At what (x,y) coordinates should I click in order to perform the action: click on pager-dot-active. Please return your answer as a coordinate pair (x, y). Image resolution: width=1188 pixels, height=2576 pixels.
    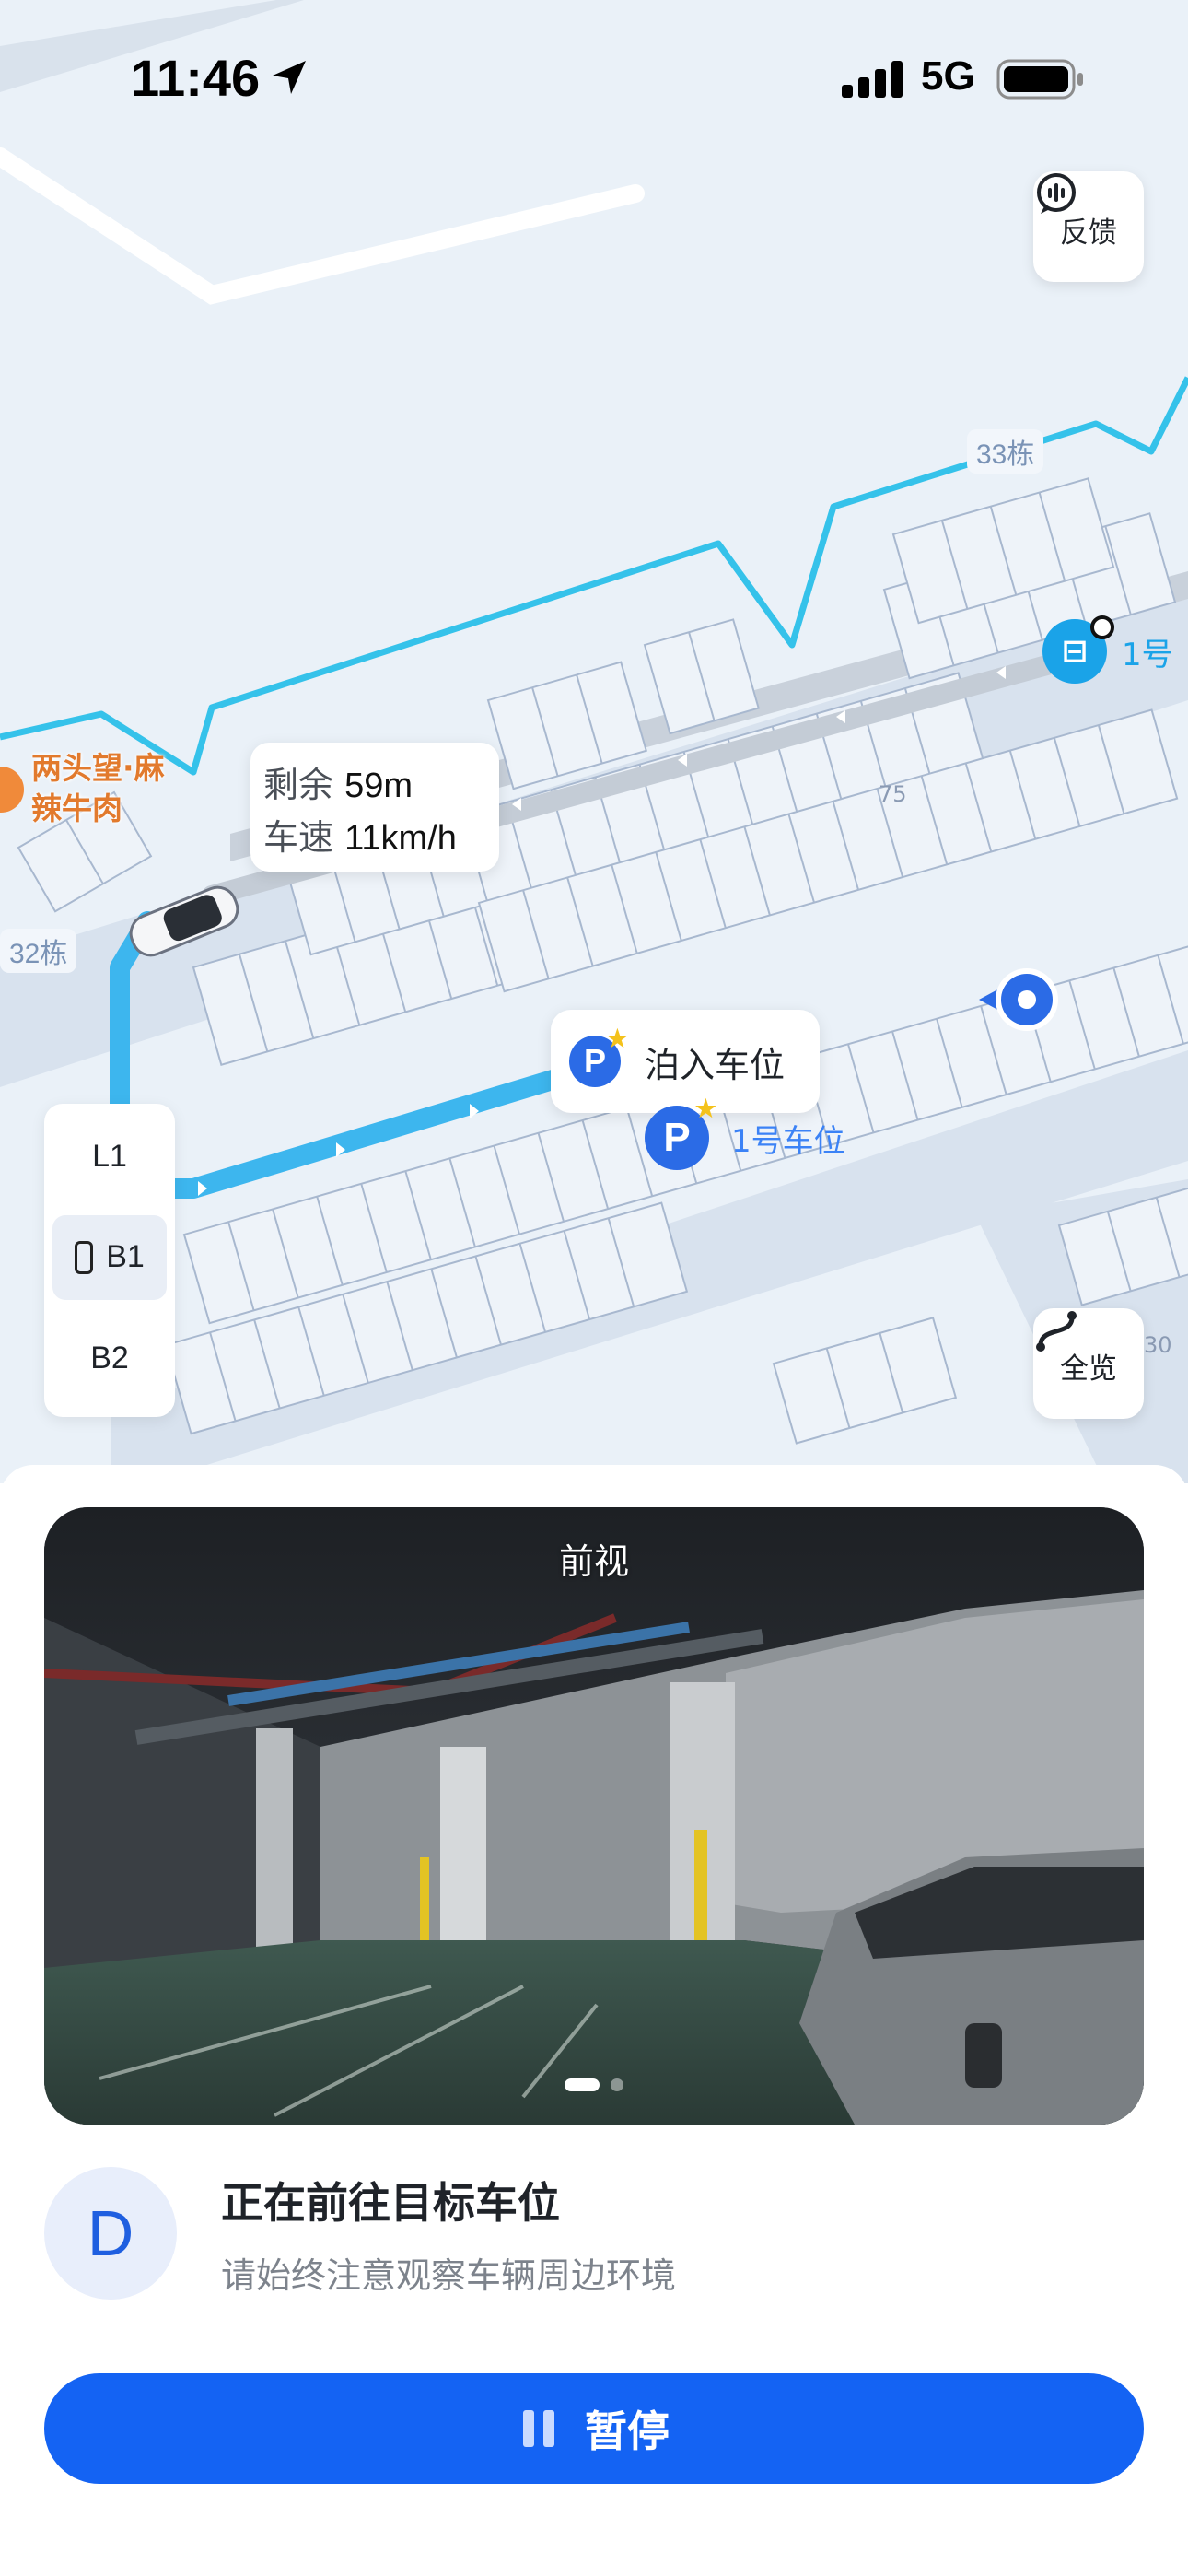
    Looking at the image, I should click on (582, 2084).